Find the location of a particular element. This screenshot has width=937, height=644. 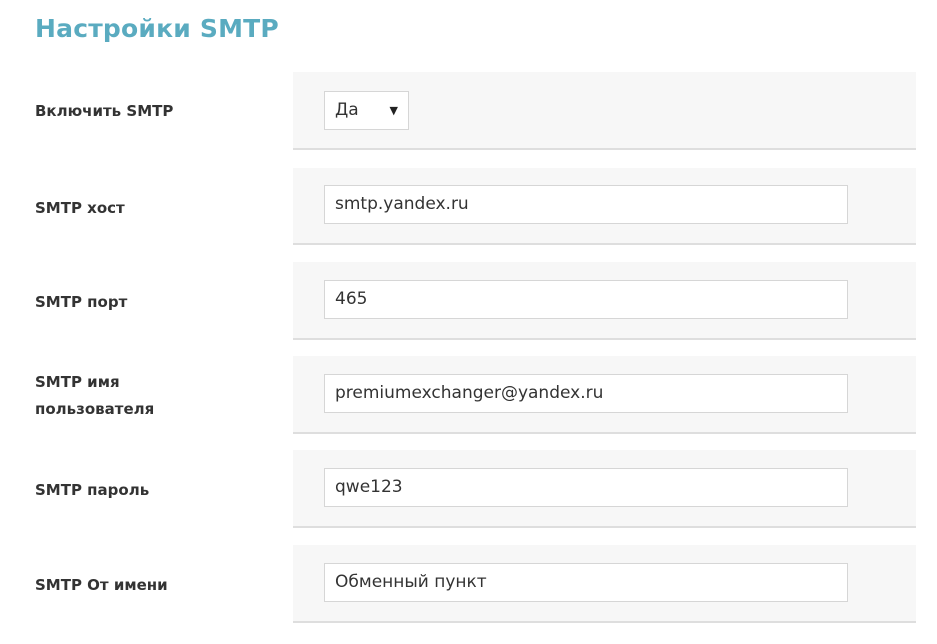

smtp-from-name-field-area: Обменный пункт is located at coordinates (604, 584).